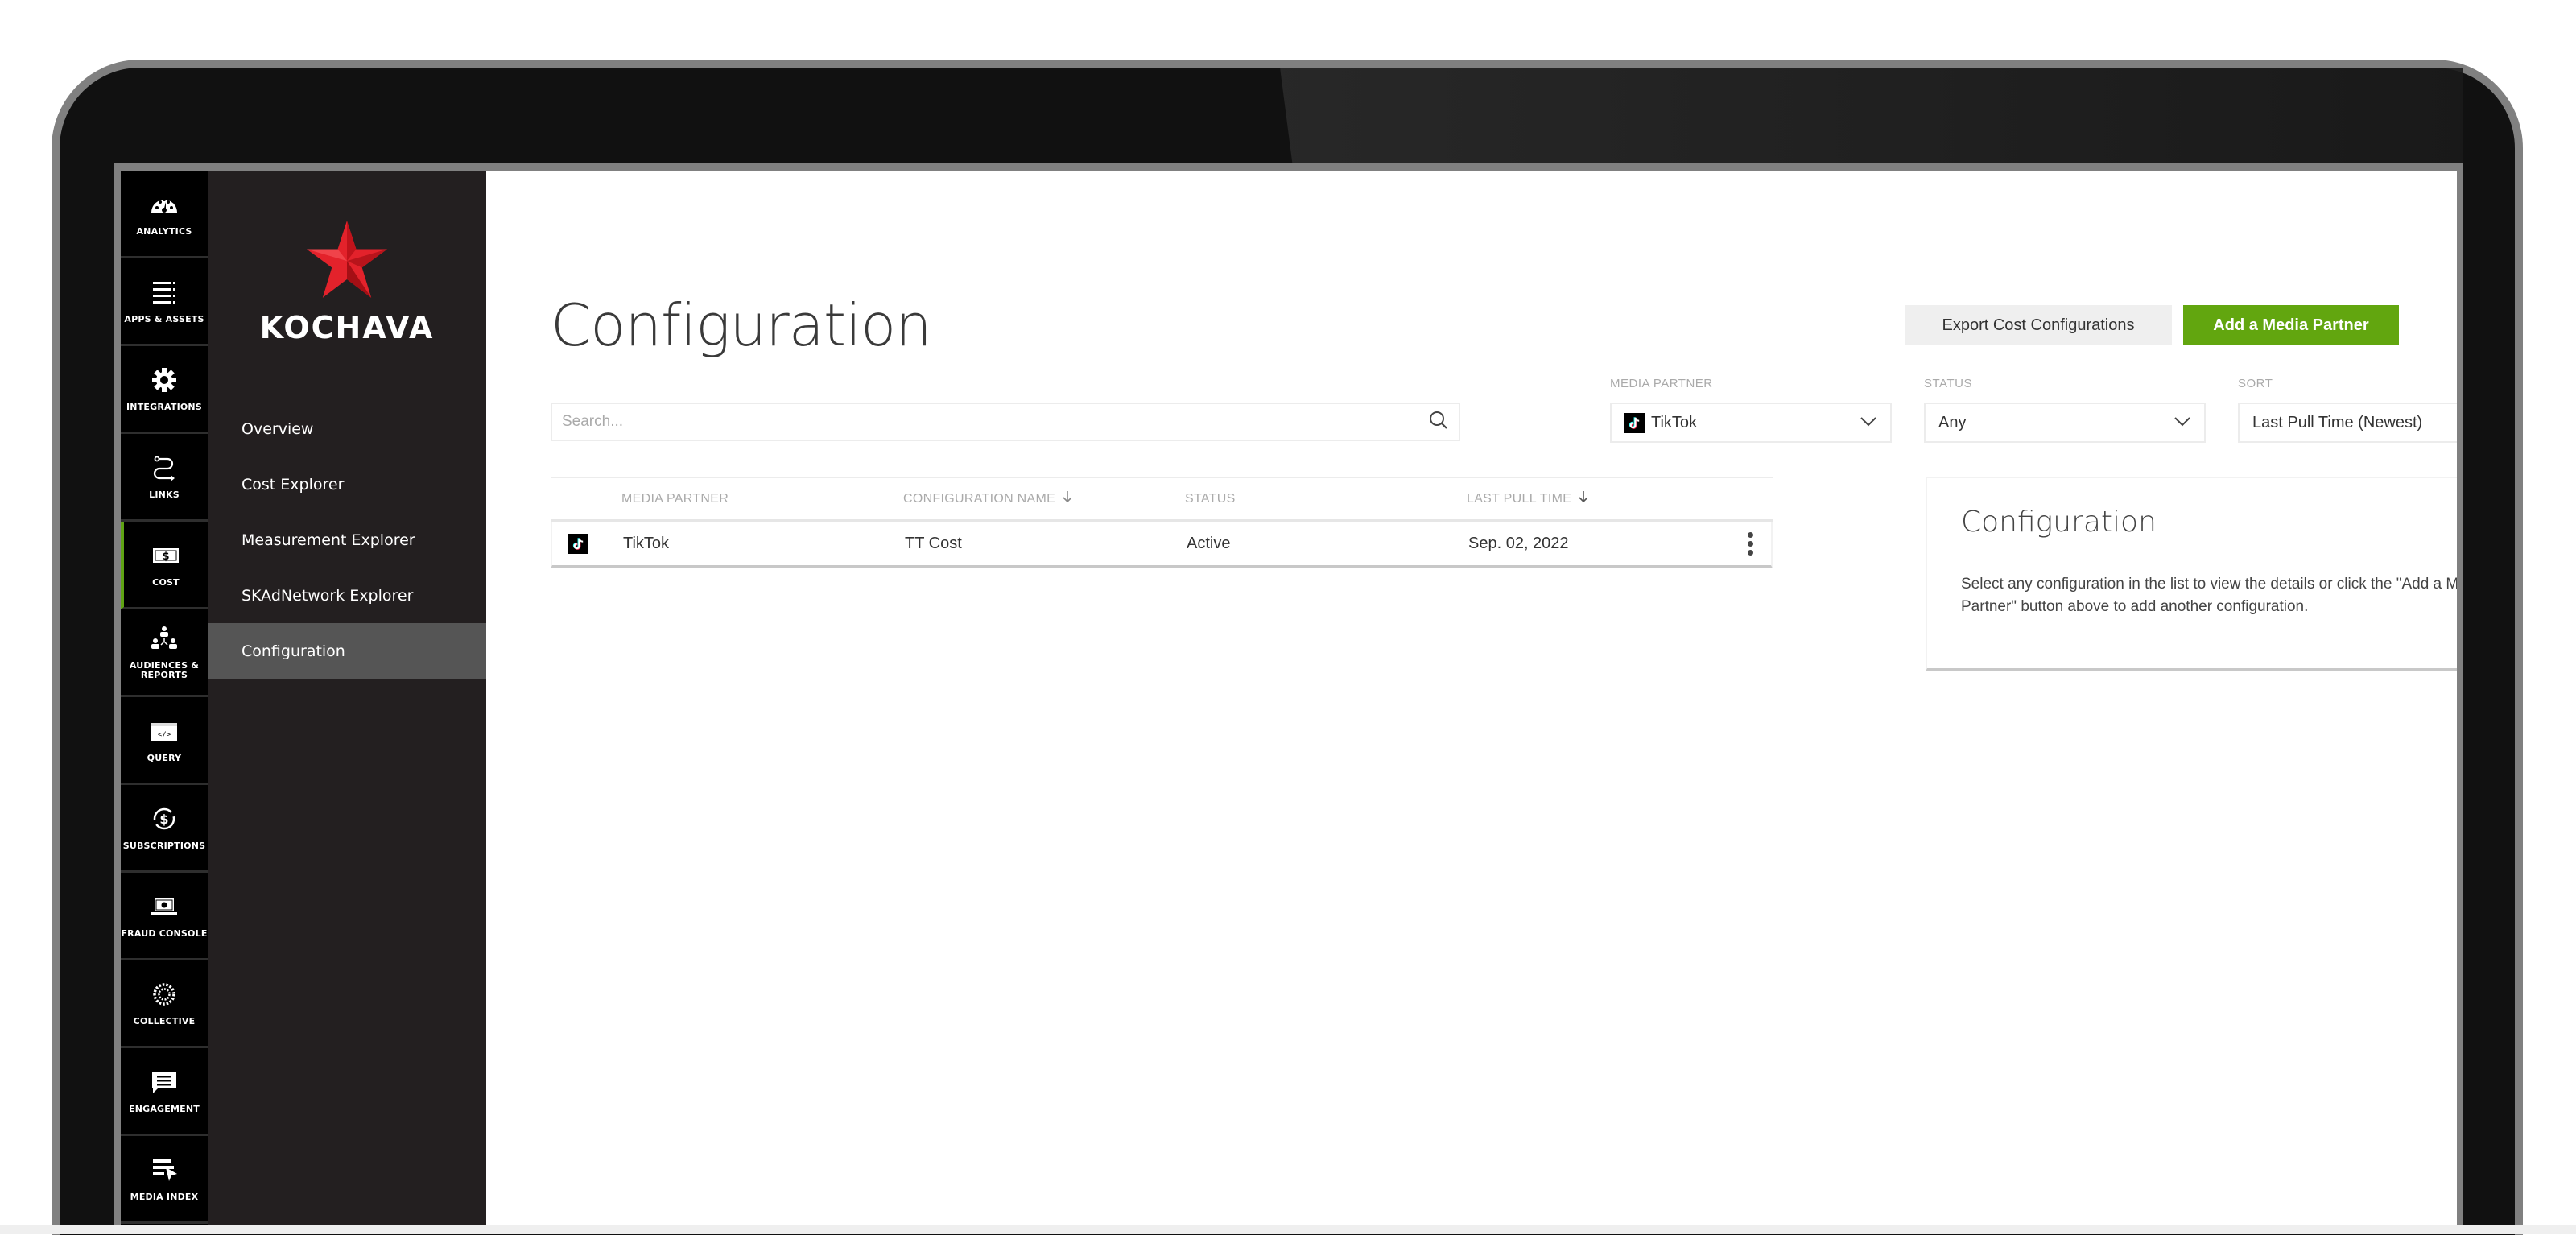 The width and height of the screenshot is (2576, 1235). I want to click on rail-label: INTEGRATIONS, so click(164, 407).